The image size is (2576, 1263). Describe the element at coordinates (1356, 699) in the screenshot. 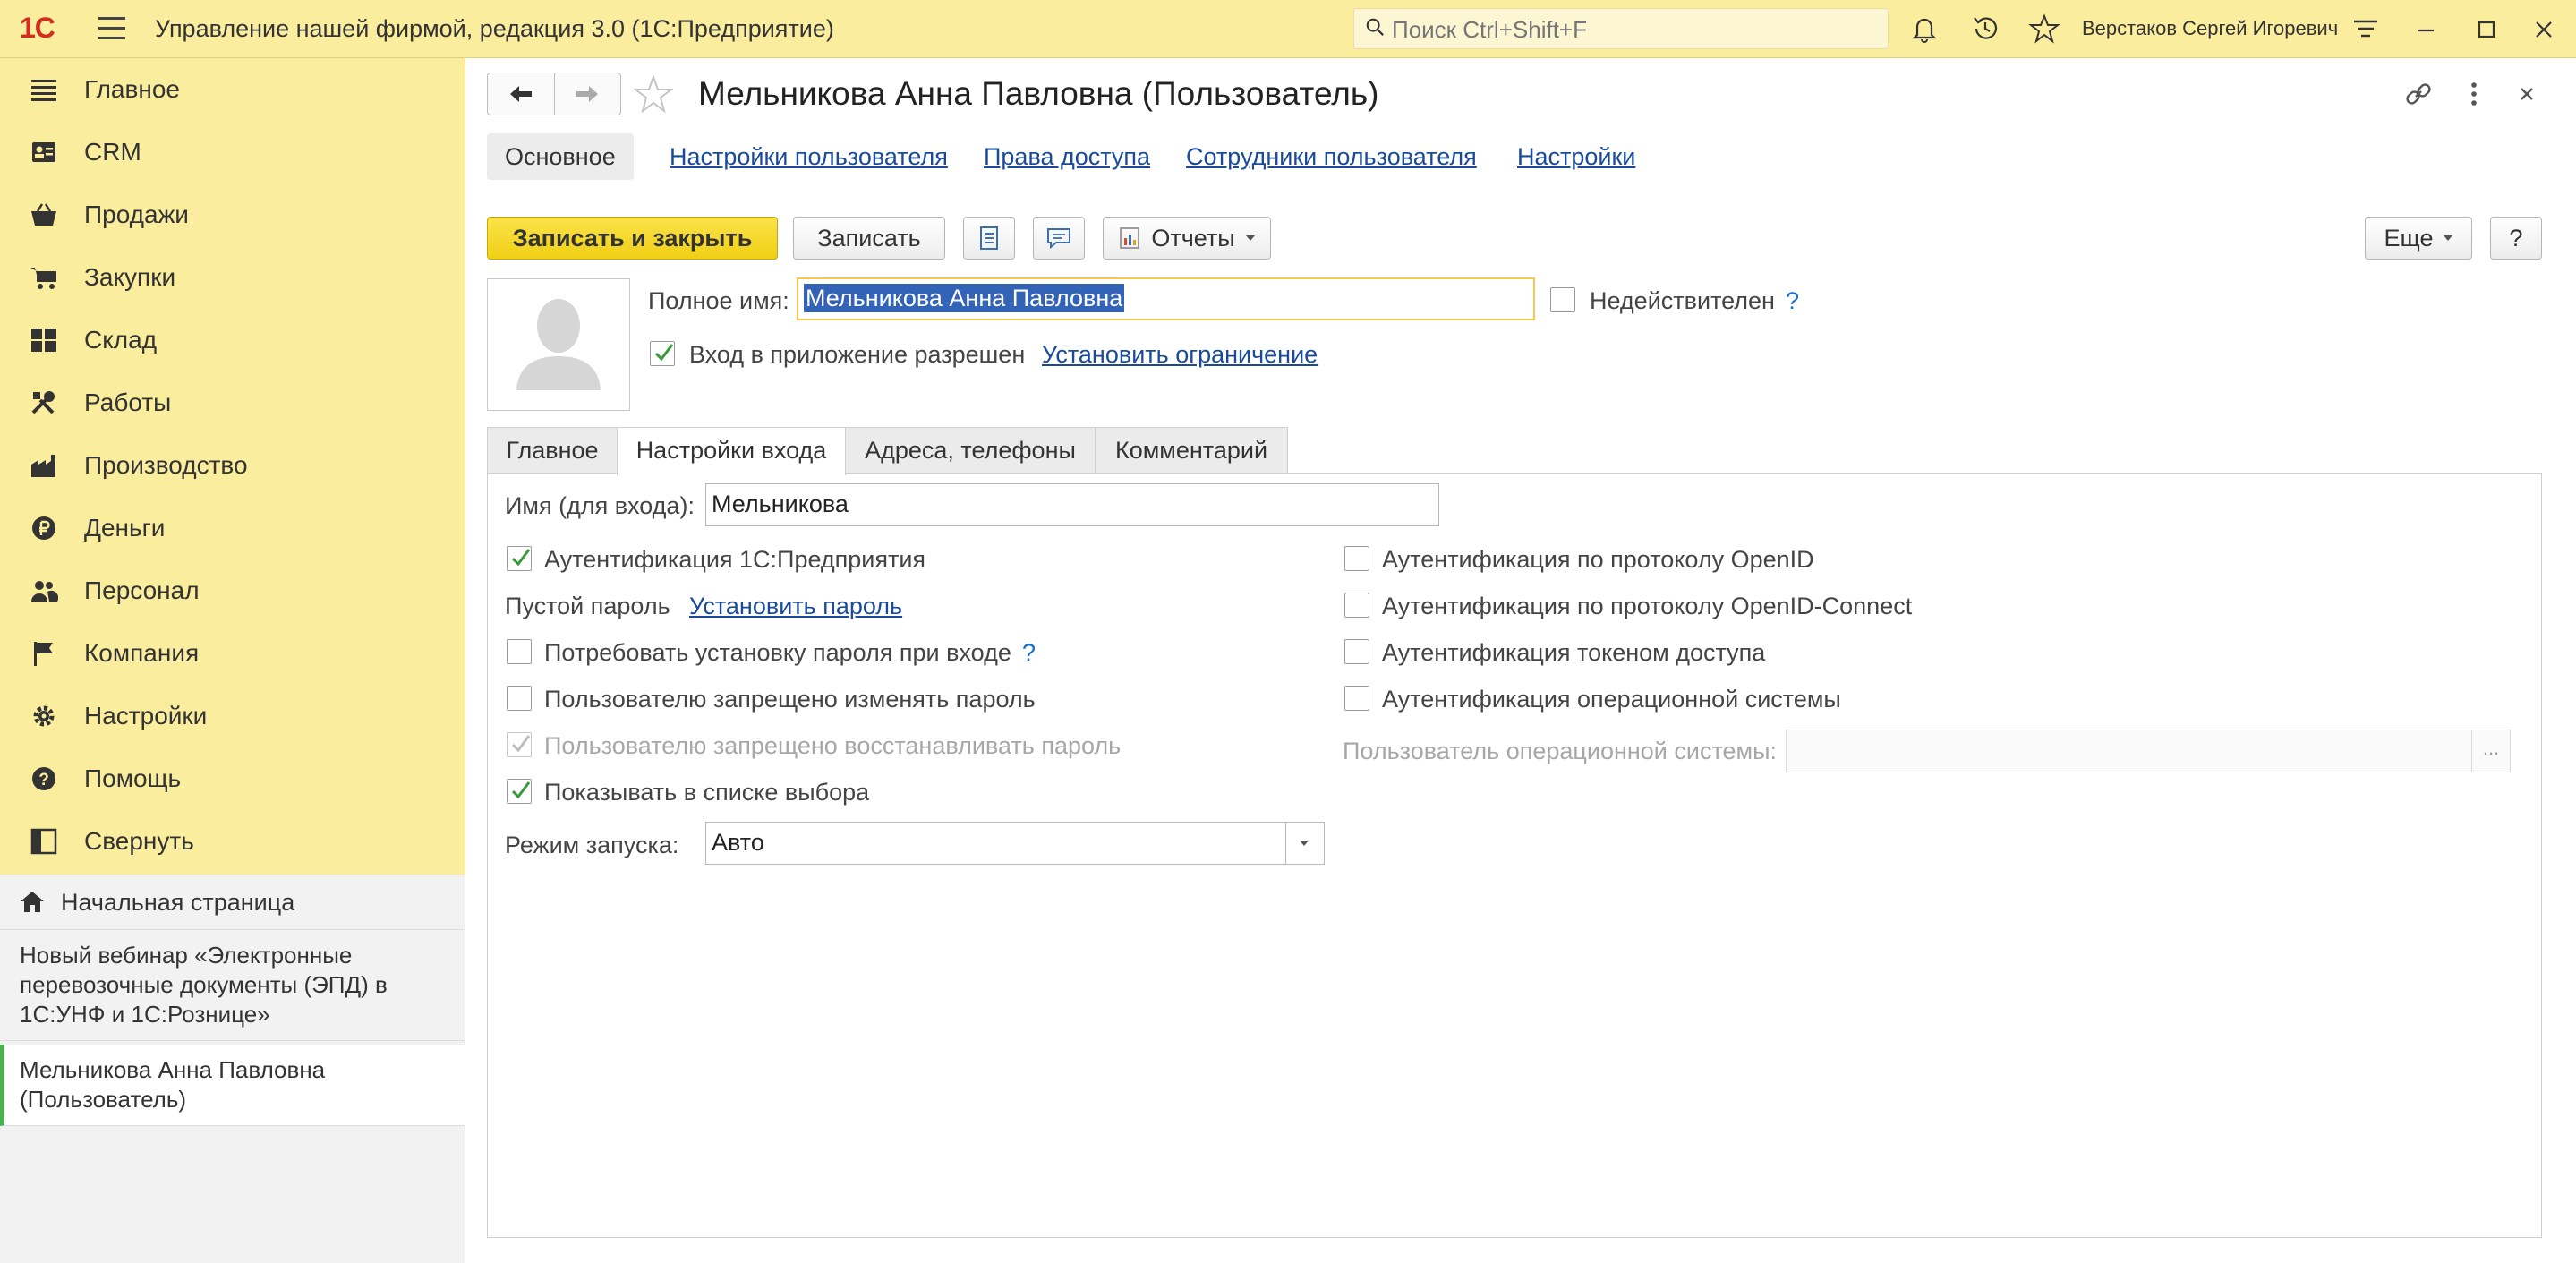

I see `auth-os-checkbox` at that location.